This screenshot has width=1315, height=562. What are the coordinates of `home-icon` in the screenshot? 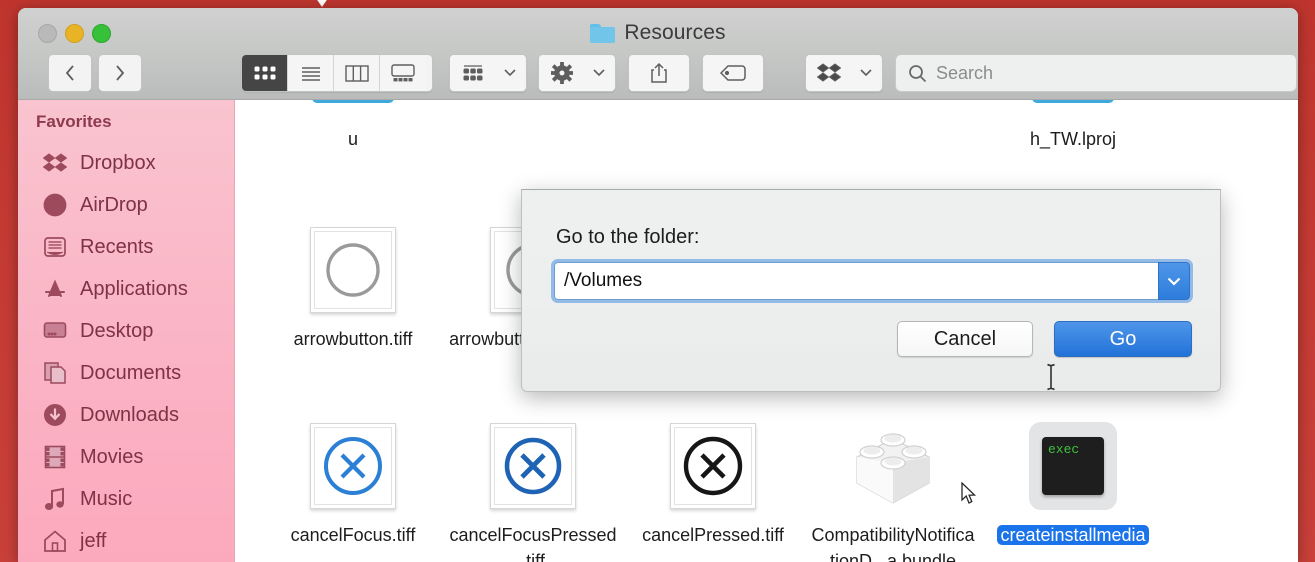 It's located at (55, 541).